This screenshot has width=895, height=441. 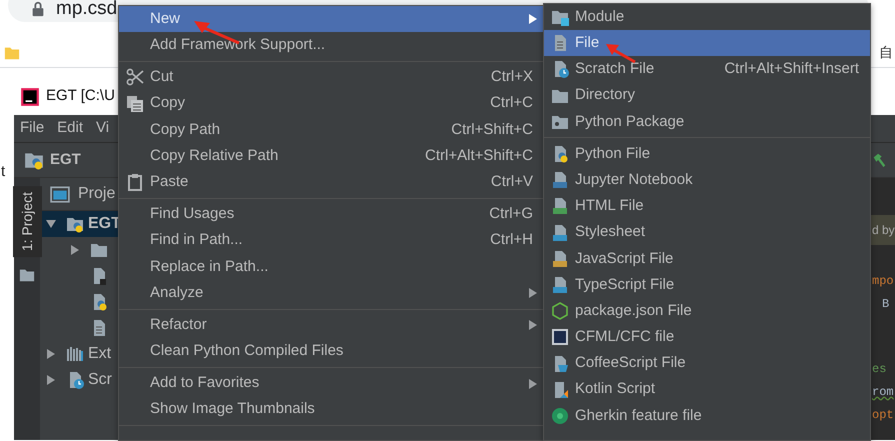 What do you see at coordinates (879, 369) in the screenshot?
I see `code-text: es` at bounding box center [879, 369].